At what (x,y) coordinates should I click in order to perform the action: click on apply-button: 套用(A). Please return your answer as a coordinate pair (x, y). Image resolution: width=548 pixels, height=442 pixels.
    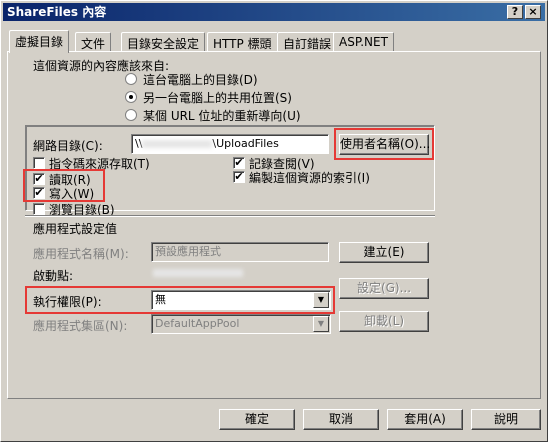
    Looking at the image, I should click on (425, 419).